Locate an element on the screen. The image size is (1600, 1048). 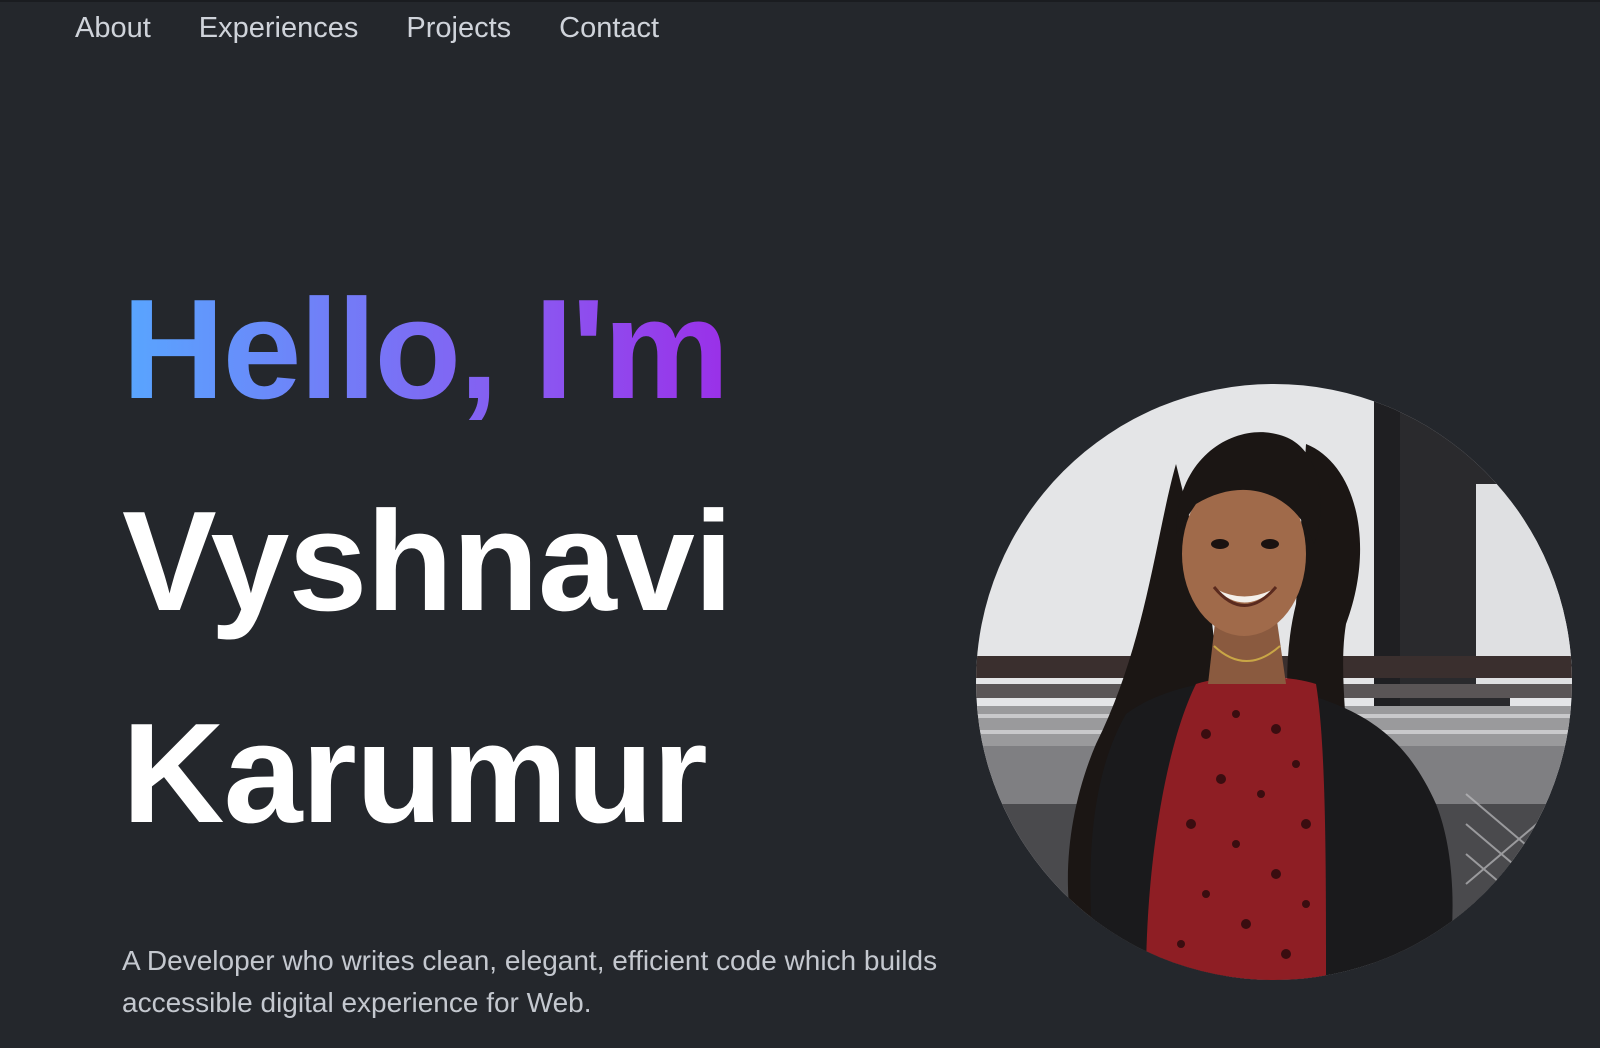
hero-last-name: Karumur is located at coordinates (415, 773).